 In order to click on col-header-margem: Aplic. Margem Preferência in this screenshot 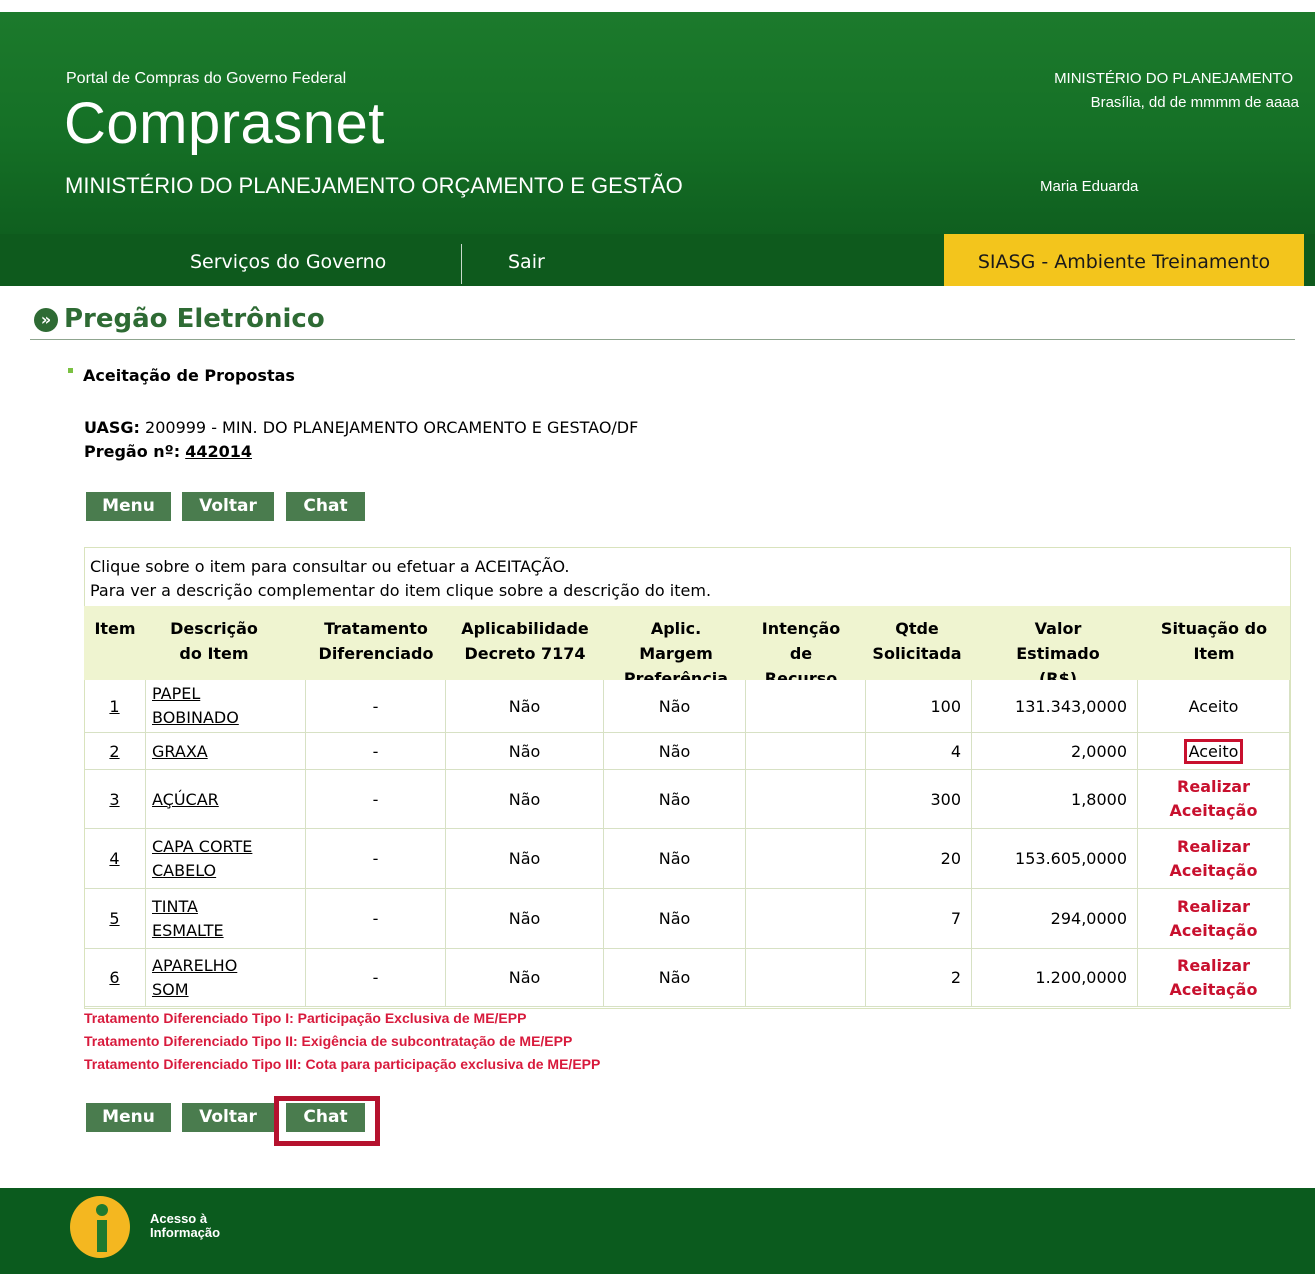, I will do `click(676, 649)`.